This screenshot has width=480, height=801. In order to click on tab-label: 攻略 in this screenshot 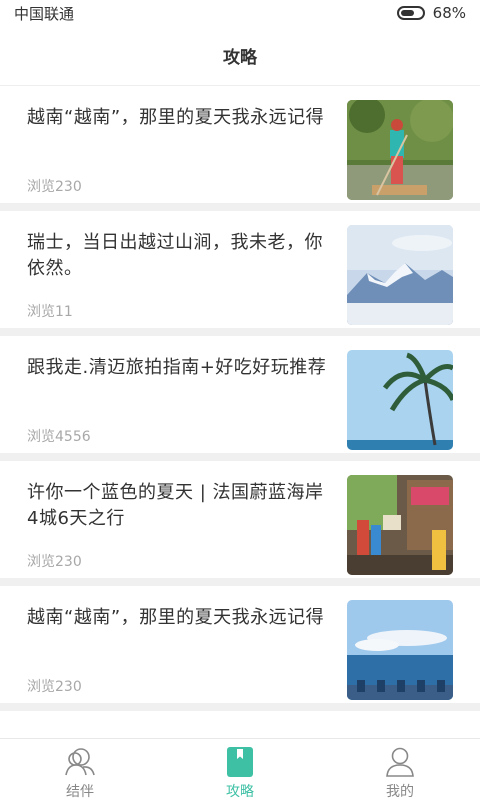, I will do `click(240, 792)`.